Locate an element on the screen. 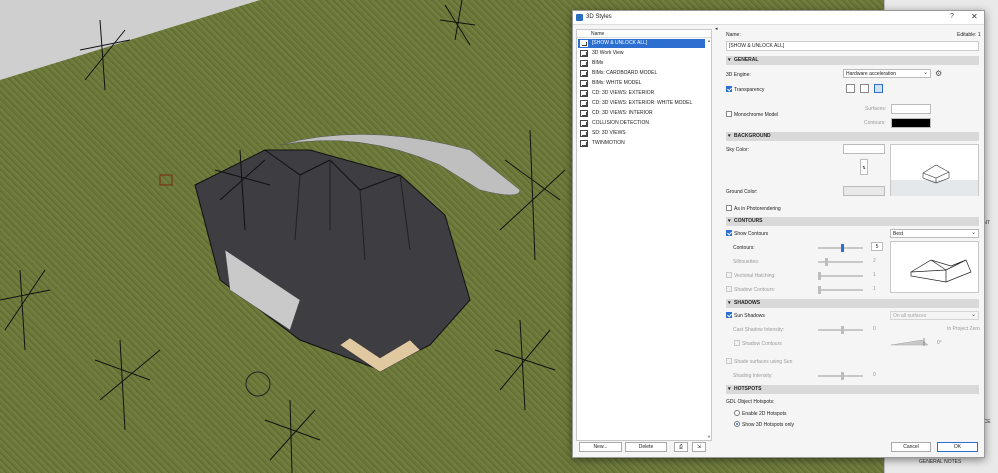  contour-quality-select: Best is located at coordinates (934, 233).